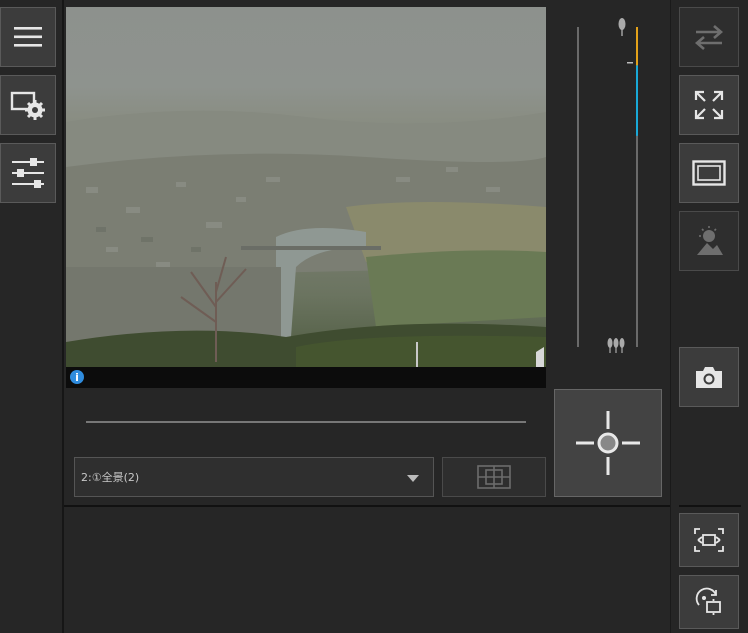 The height and width of the screenshot is (633, 748). I want to click on swap-arrows-icon, so click(709, 37).